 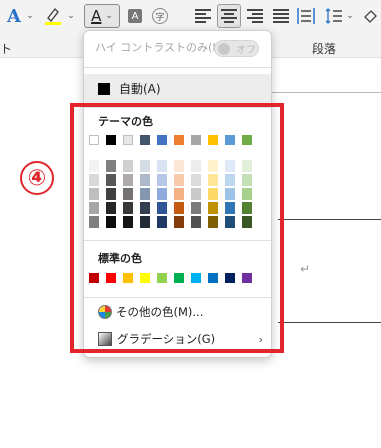 I want to click on highlight-dropdown: ⌄, so click(x=71, y=16).